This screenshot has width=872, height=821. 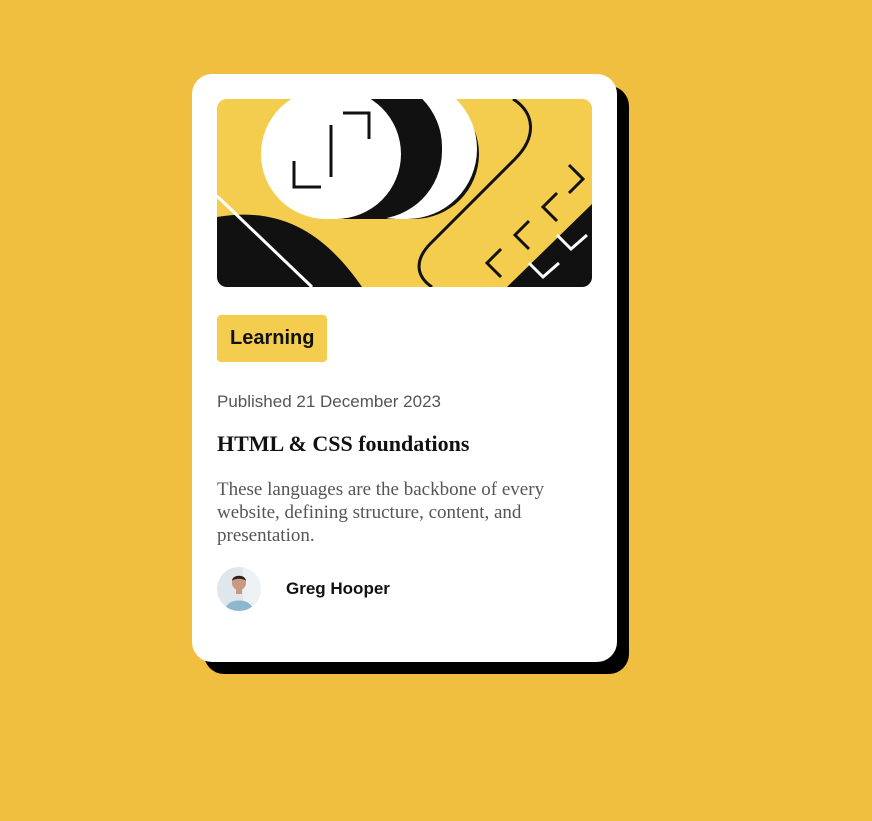 What do you see at coordinates (272, 338) in the screenshot?
I see `category-tag: Learning` at bounding box center [272, 338].